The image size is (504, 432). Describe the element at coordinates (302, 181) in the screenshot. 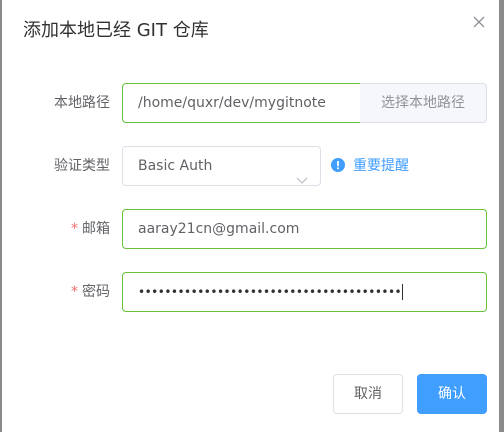

I see `chevron-down-icon` at that location.